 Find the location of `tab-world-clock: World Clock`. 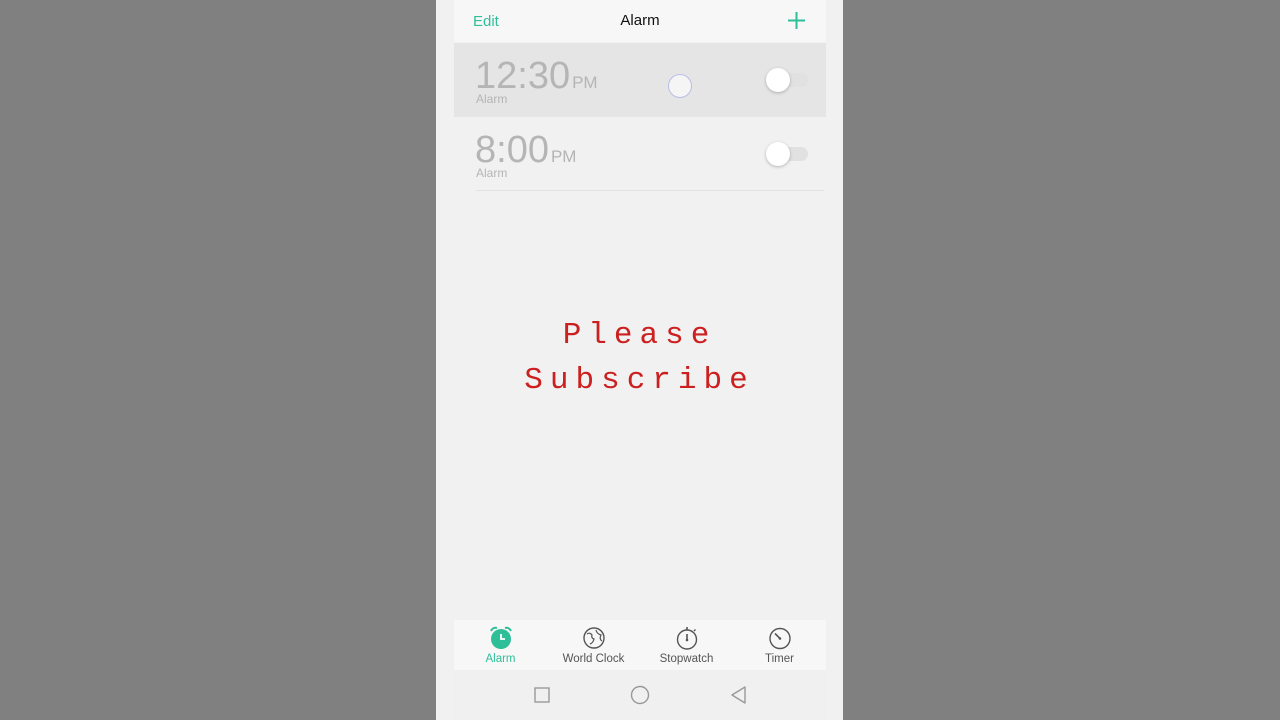

tab-world-clock: World Clock is located at coordinates (593, 645).